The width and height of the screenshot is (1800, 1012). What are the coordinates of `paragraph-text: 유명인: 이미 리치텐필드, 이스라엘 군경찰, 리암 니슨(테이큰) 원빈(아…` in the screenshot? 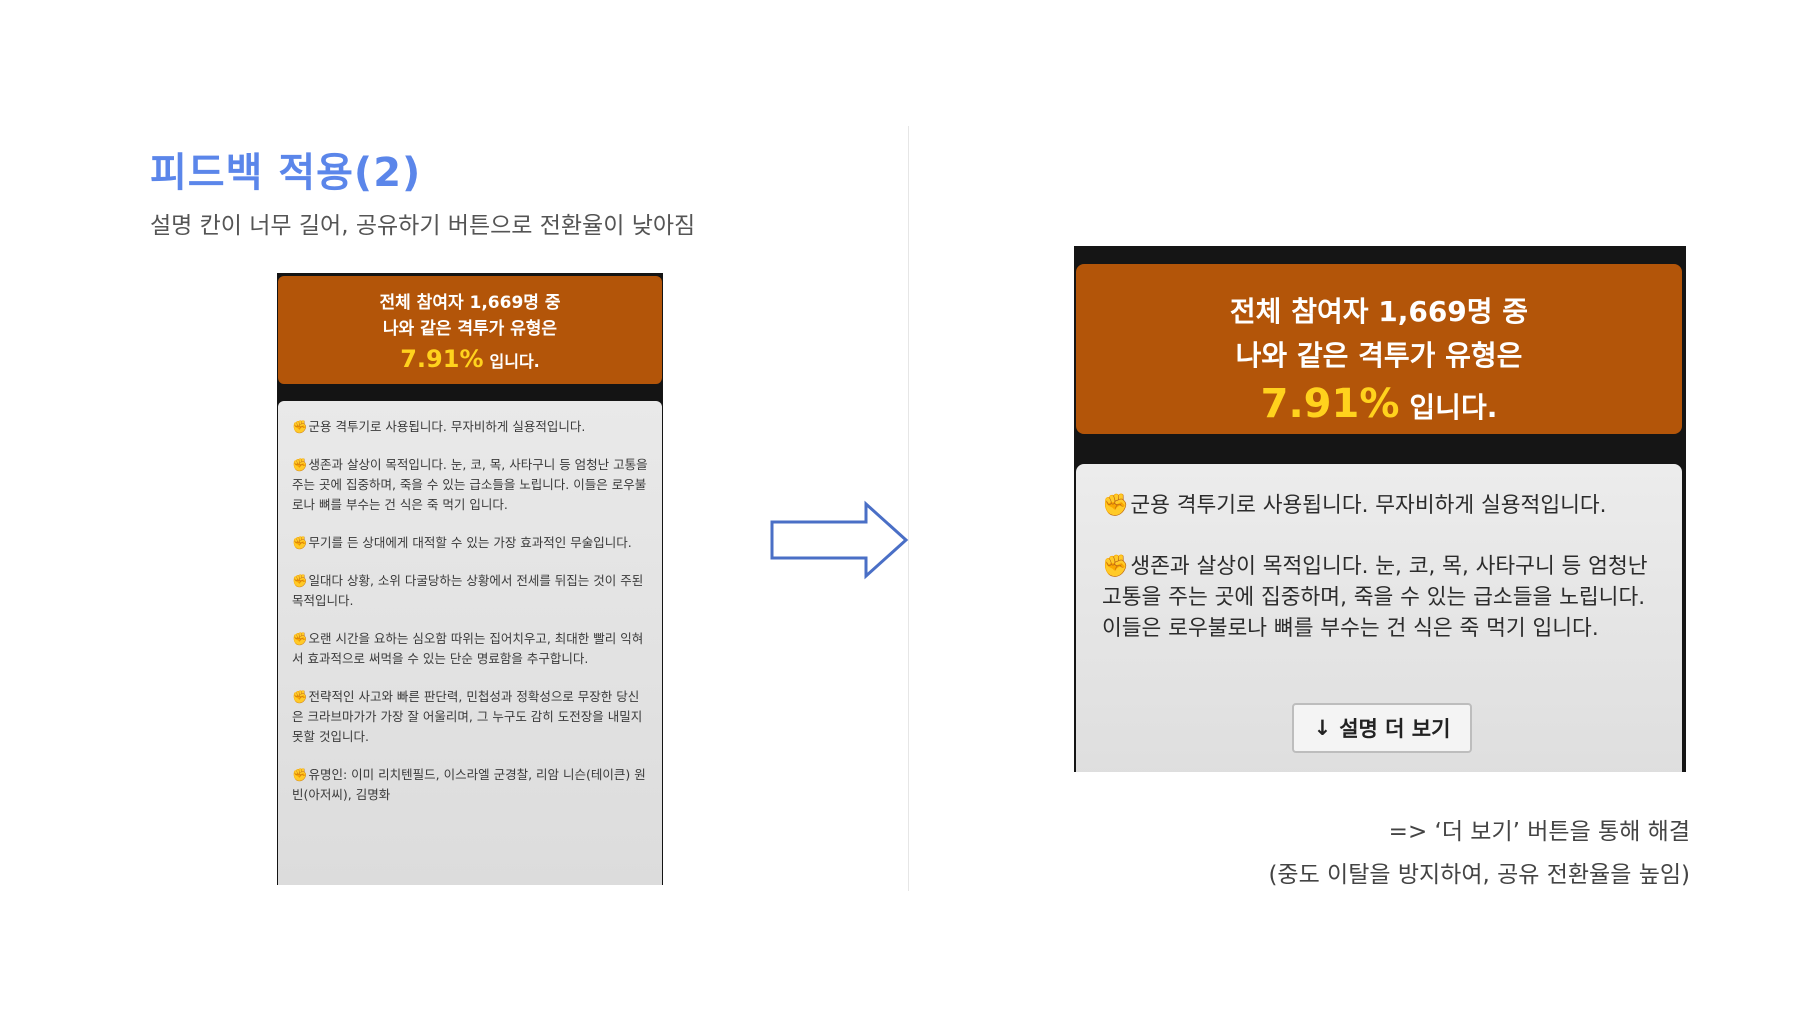 It's located at (469, 784).